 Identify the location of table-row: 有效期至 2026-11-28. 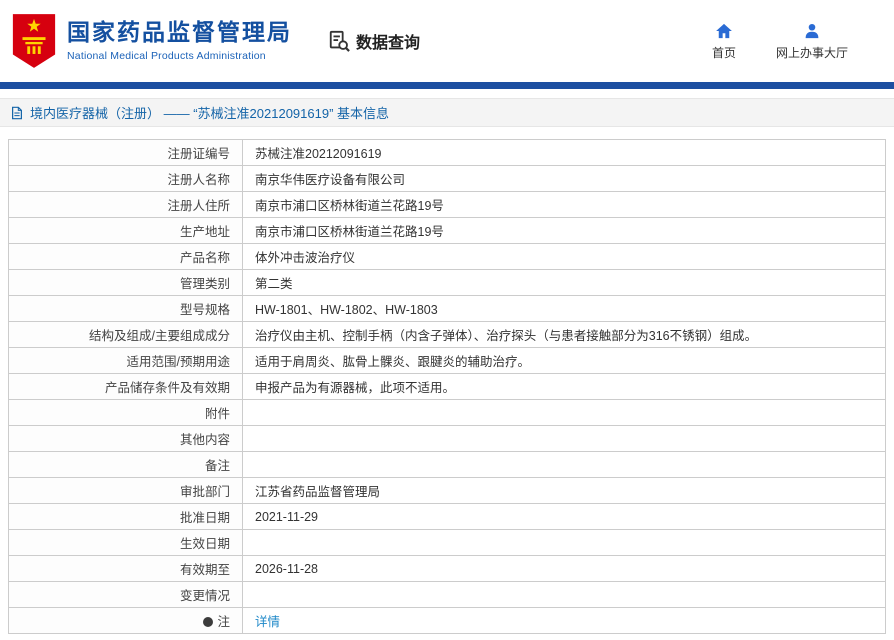
(447, 568).